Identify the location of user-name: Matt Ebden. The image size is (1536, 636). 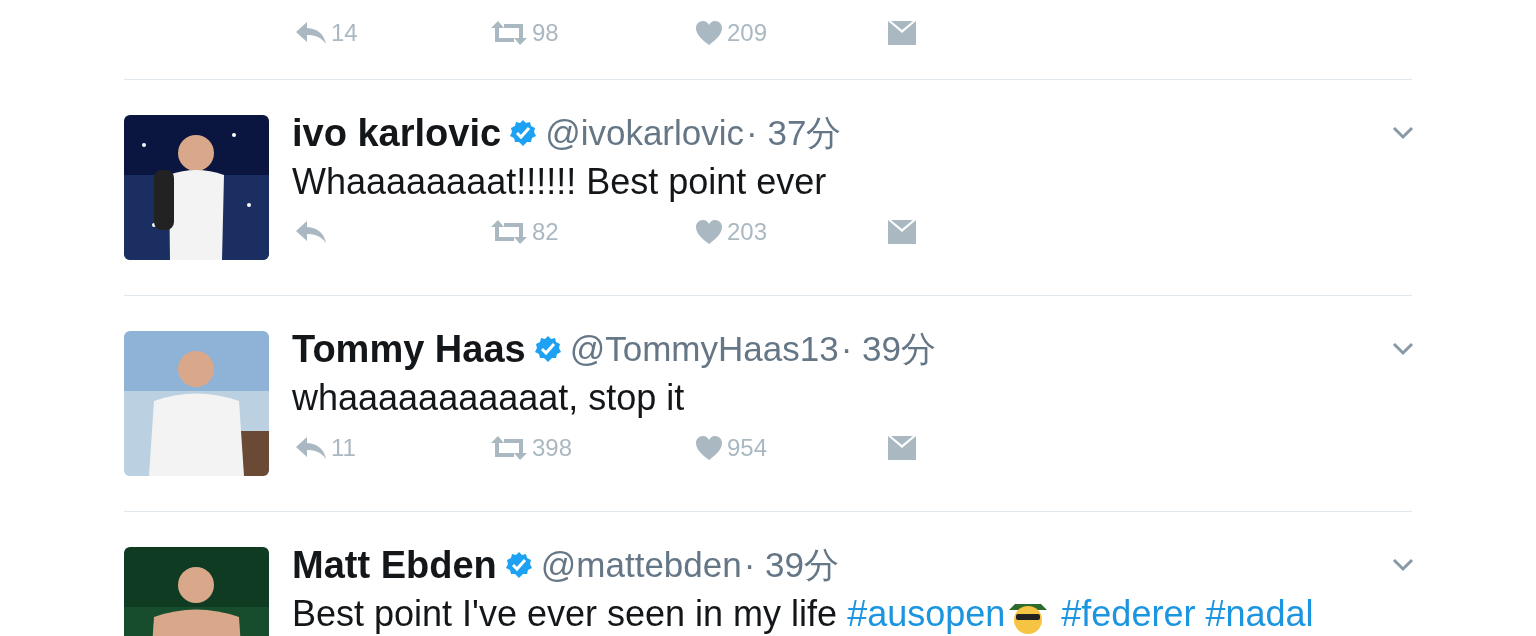
(394, 565).